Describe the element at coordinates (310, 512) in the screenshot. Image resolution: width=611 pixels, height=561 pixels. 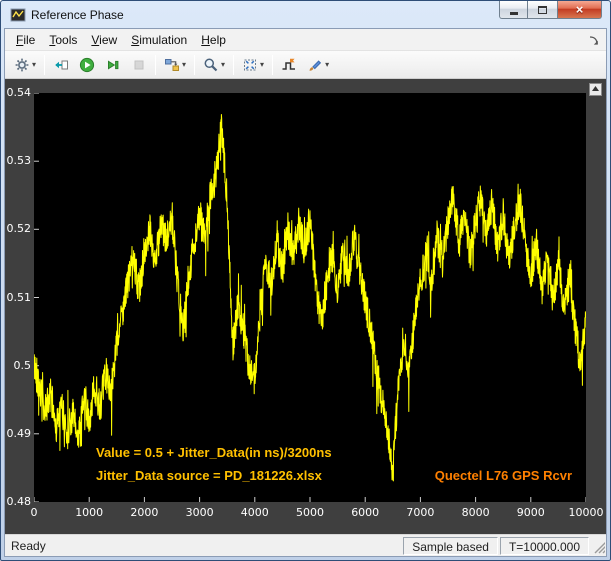
I see `x-tick-label: 5000` at that location.